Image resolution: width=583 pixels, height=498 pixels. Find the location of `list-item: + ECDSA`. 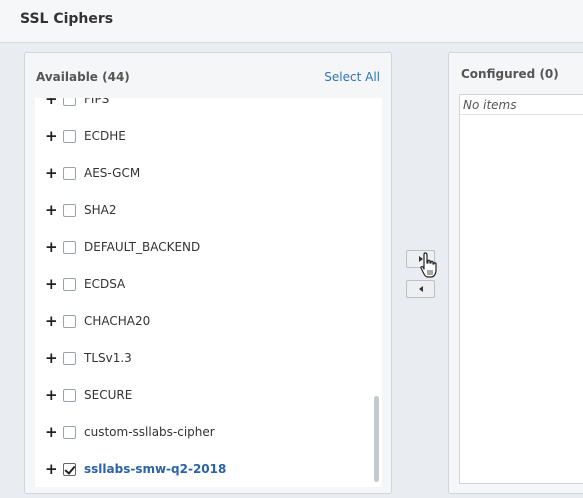

list-item: + ECDSA is located at coordinates (200, 285).